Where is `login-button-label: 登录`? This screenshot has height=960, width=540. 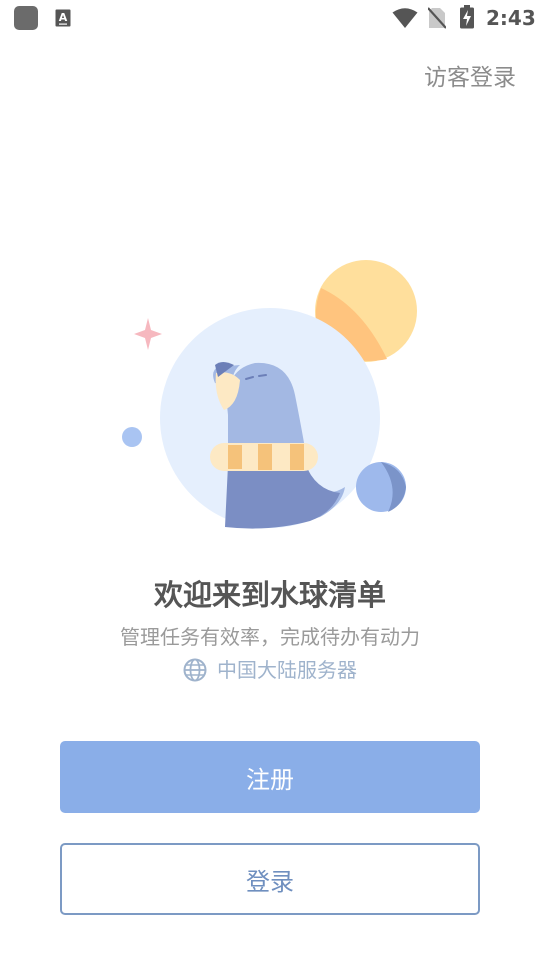
login-button-label: 登录 is located at coordinates (270, 881).